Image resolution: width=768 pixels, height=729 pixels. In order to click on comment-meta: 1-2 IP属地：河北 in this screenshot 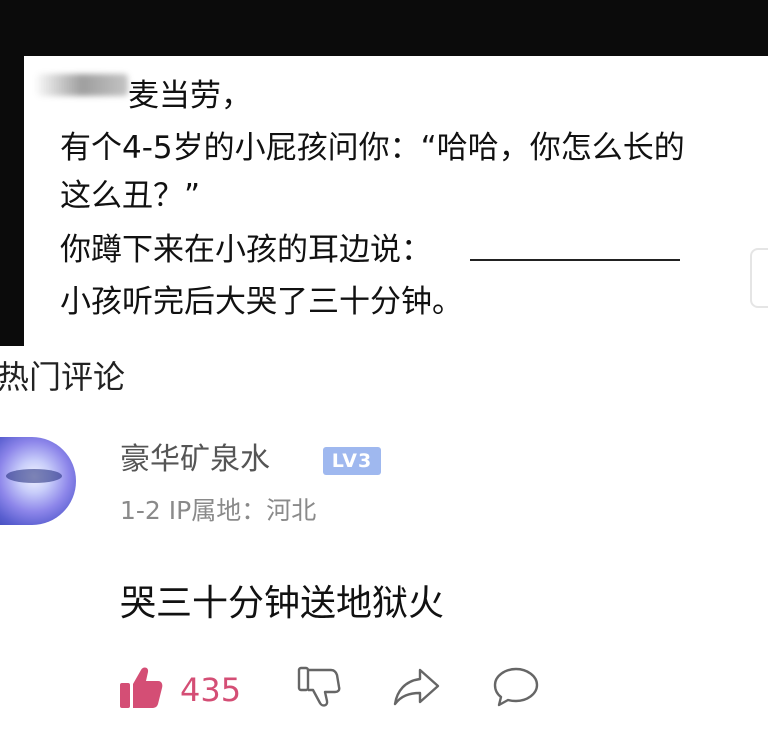, I will do `click(218, 510)`.